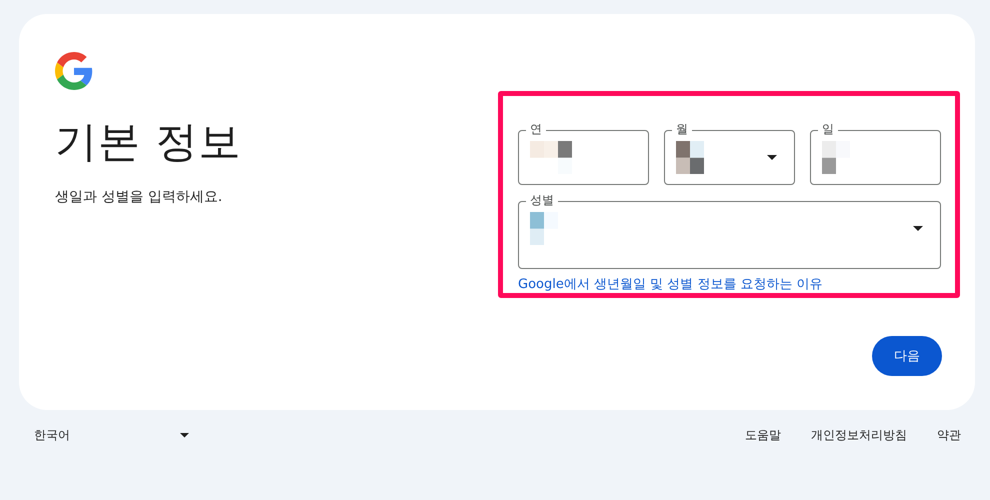 The image size is (990, 500). I want to click on field-label: 연, so click(536, 129).